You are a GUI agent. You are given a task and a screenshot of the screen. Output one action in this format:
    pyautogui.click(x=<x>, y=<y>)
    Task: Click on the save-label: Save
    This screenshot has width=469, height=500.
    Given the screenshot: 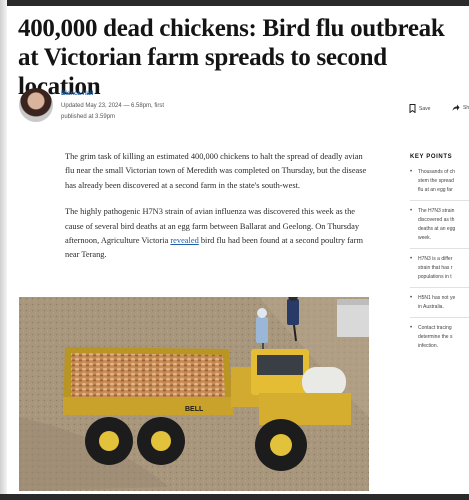 What is the action you would take?
    pyautogui.click(x=425, y=108)
    